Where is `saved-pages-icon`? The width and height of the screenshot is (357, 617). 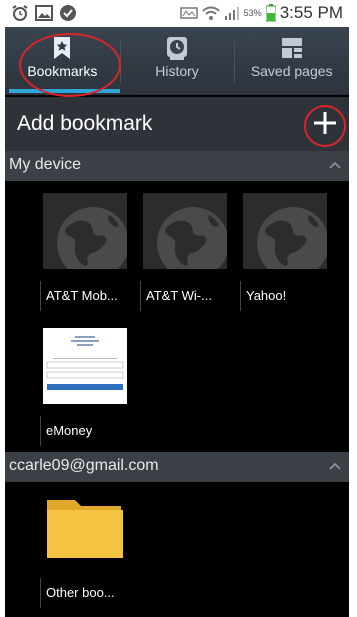 saved-pages-icon is located at coordinates (291, 48).